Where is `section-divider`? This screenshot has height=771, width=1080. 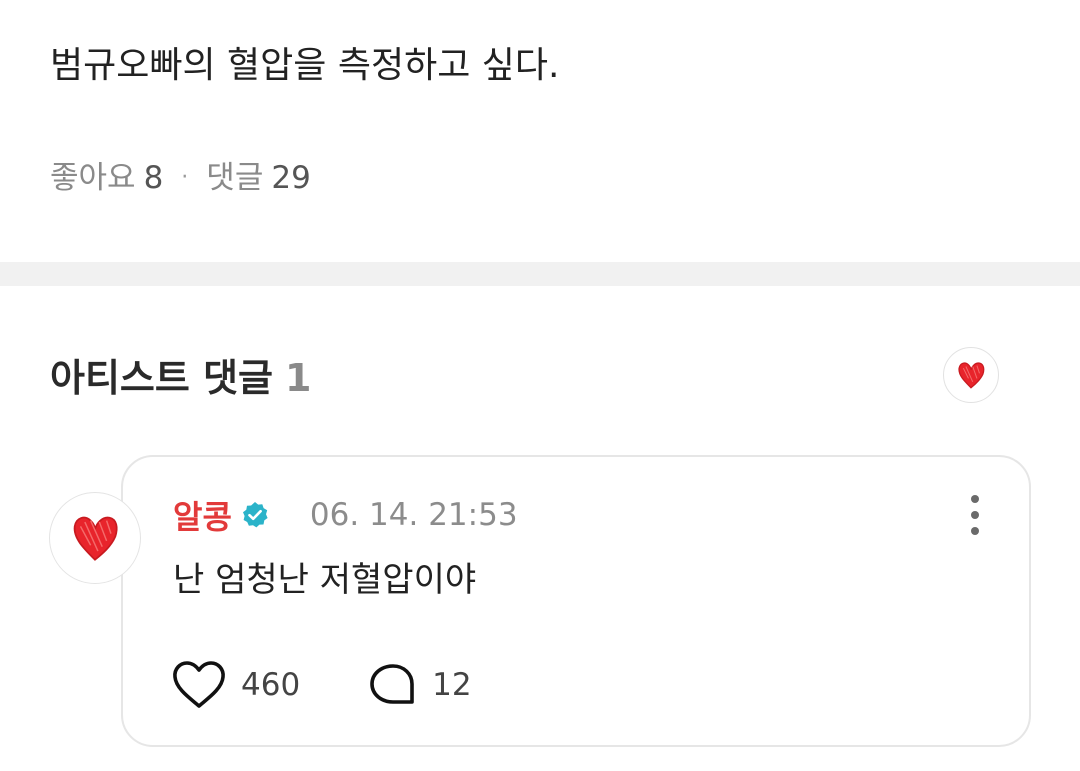
section-divider is located at coordinates (540, 274).